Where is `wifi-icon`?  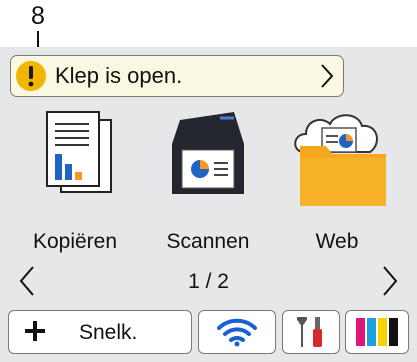 wifi-icon is located at coordinates (237, 332).